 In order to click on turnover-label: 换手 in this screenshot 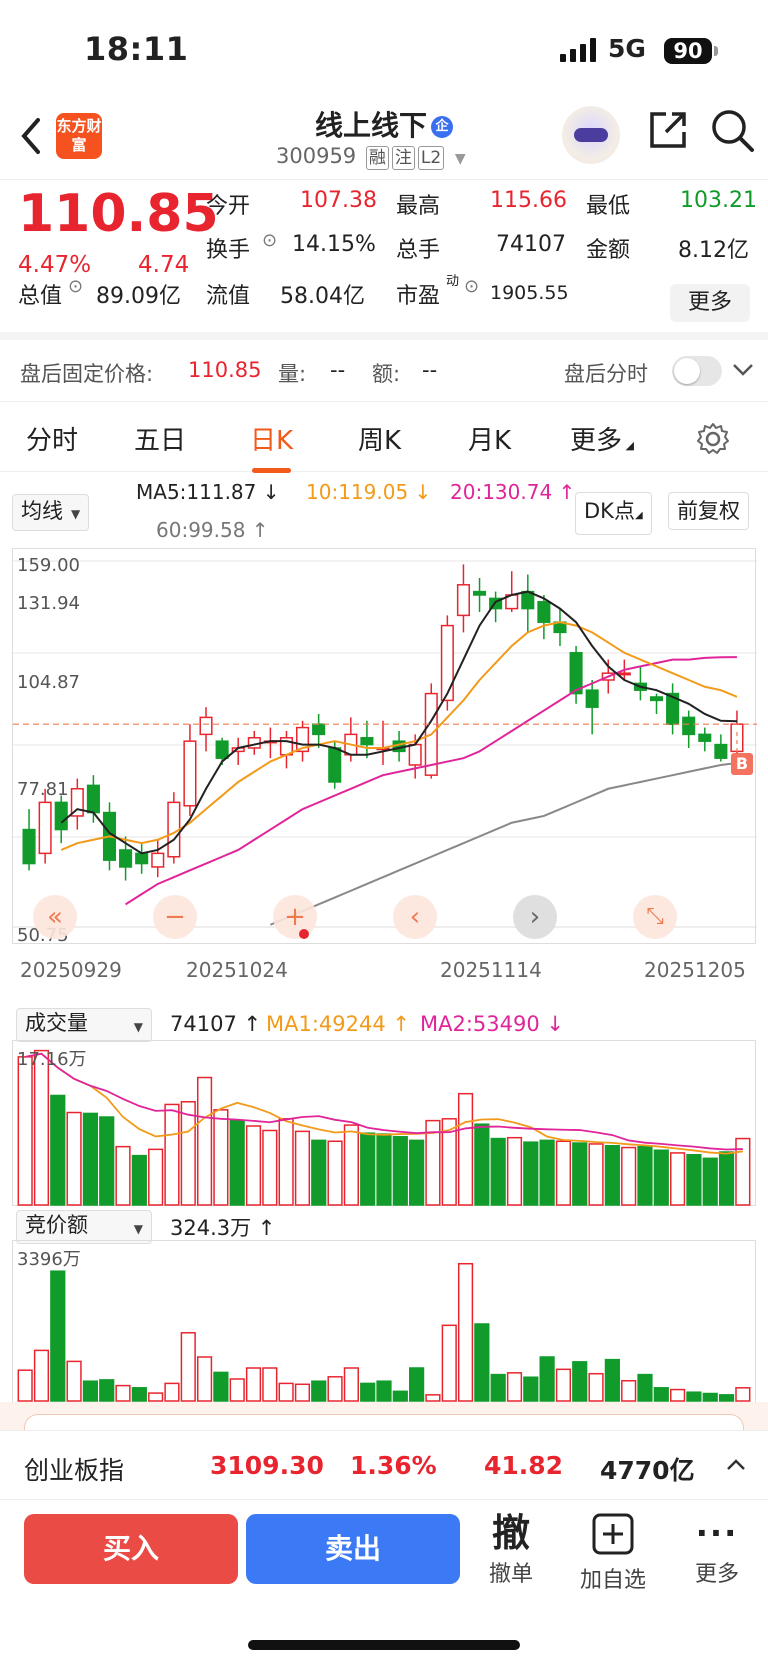, I will do `click(228, 250)`.